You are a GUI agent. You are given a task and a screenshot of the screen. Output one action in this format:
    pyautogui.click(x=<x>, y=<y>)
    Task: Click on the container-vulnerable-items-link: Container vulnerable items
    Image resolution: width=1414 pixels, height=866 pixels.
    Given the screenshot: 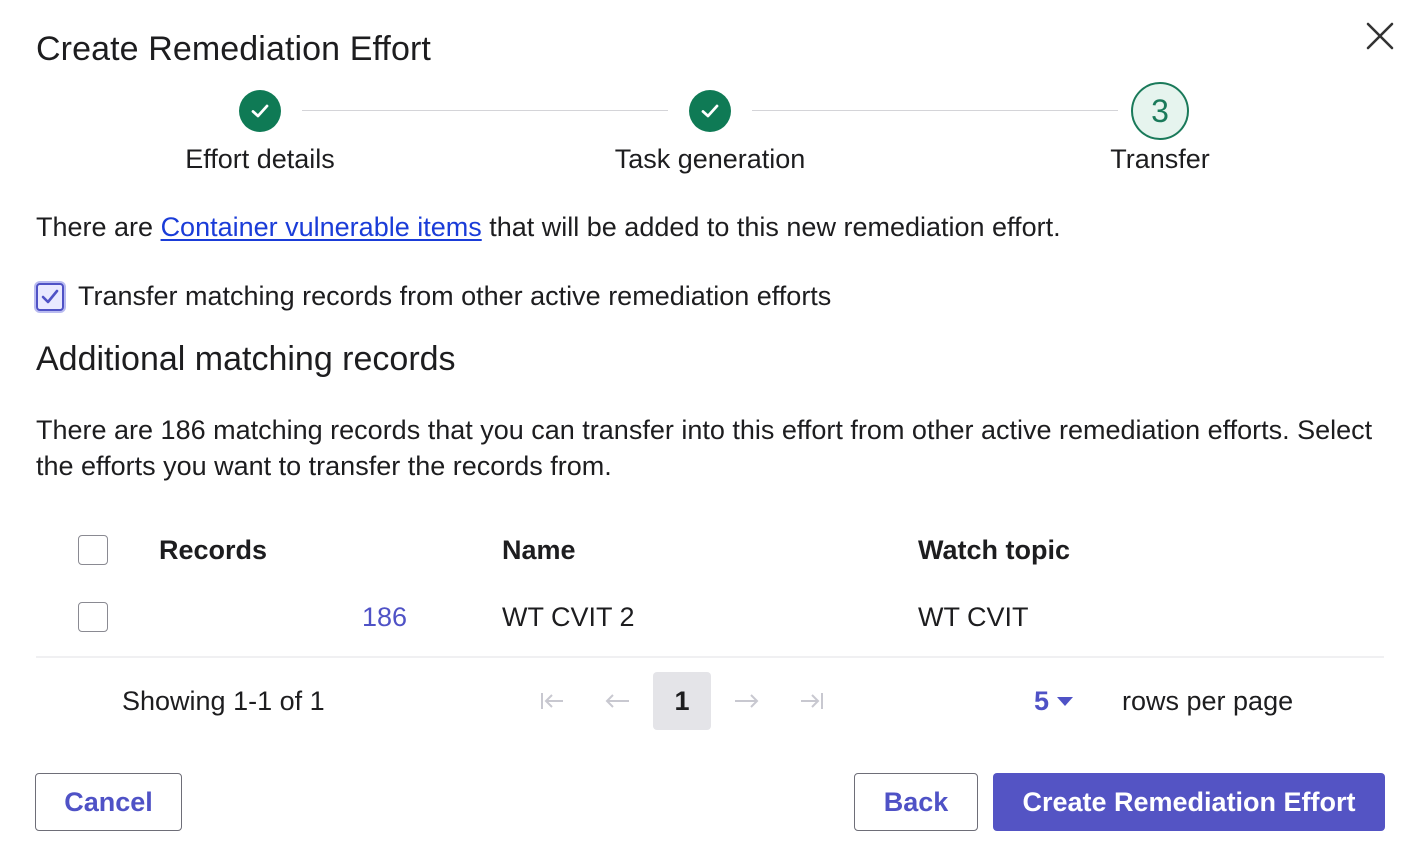 What is the action you would take?
    pyautogui.click(x=321, y=227)
    